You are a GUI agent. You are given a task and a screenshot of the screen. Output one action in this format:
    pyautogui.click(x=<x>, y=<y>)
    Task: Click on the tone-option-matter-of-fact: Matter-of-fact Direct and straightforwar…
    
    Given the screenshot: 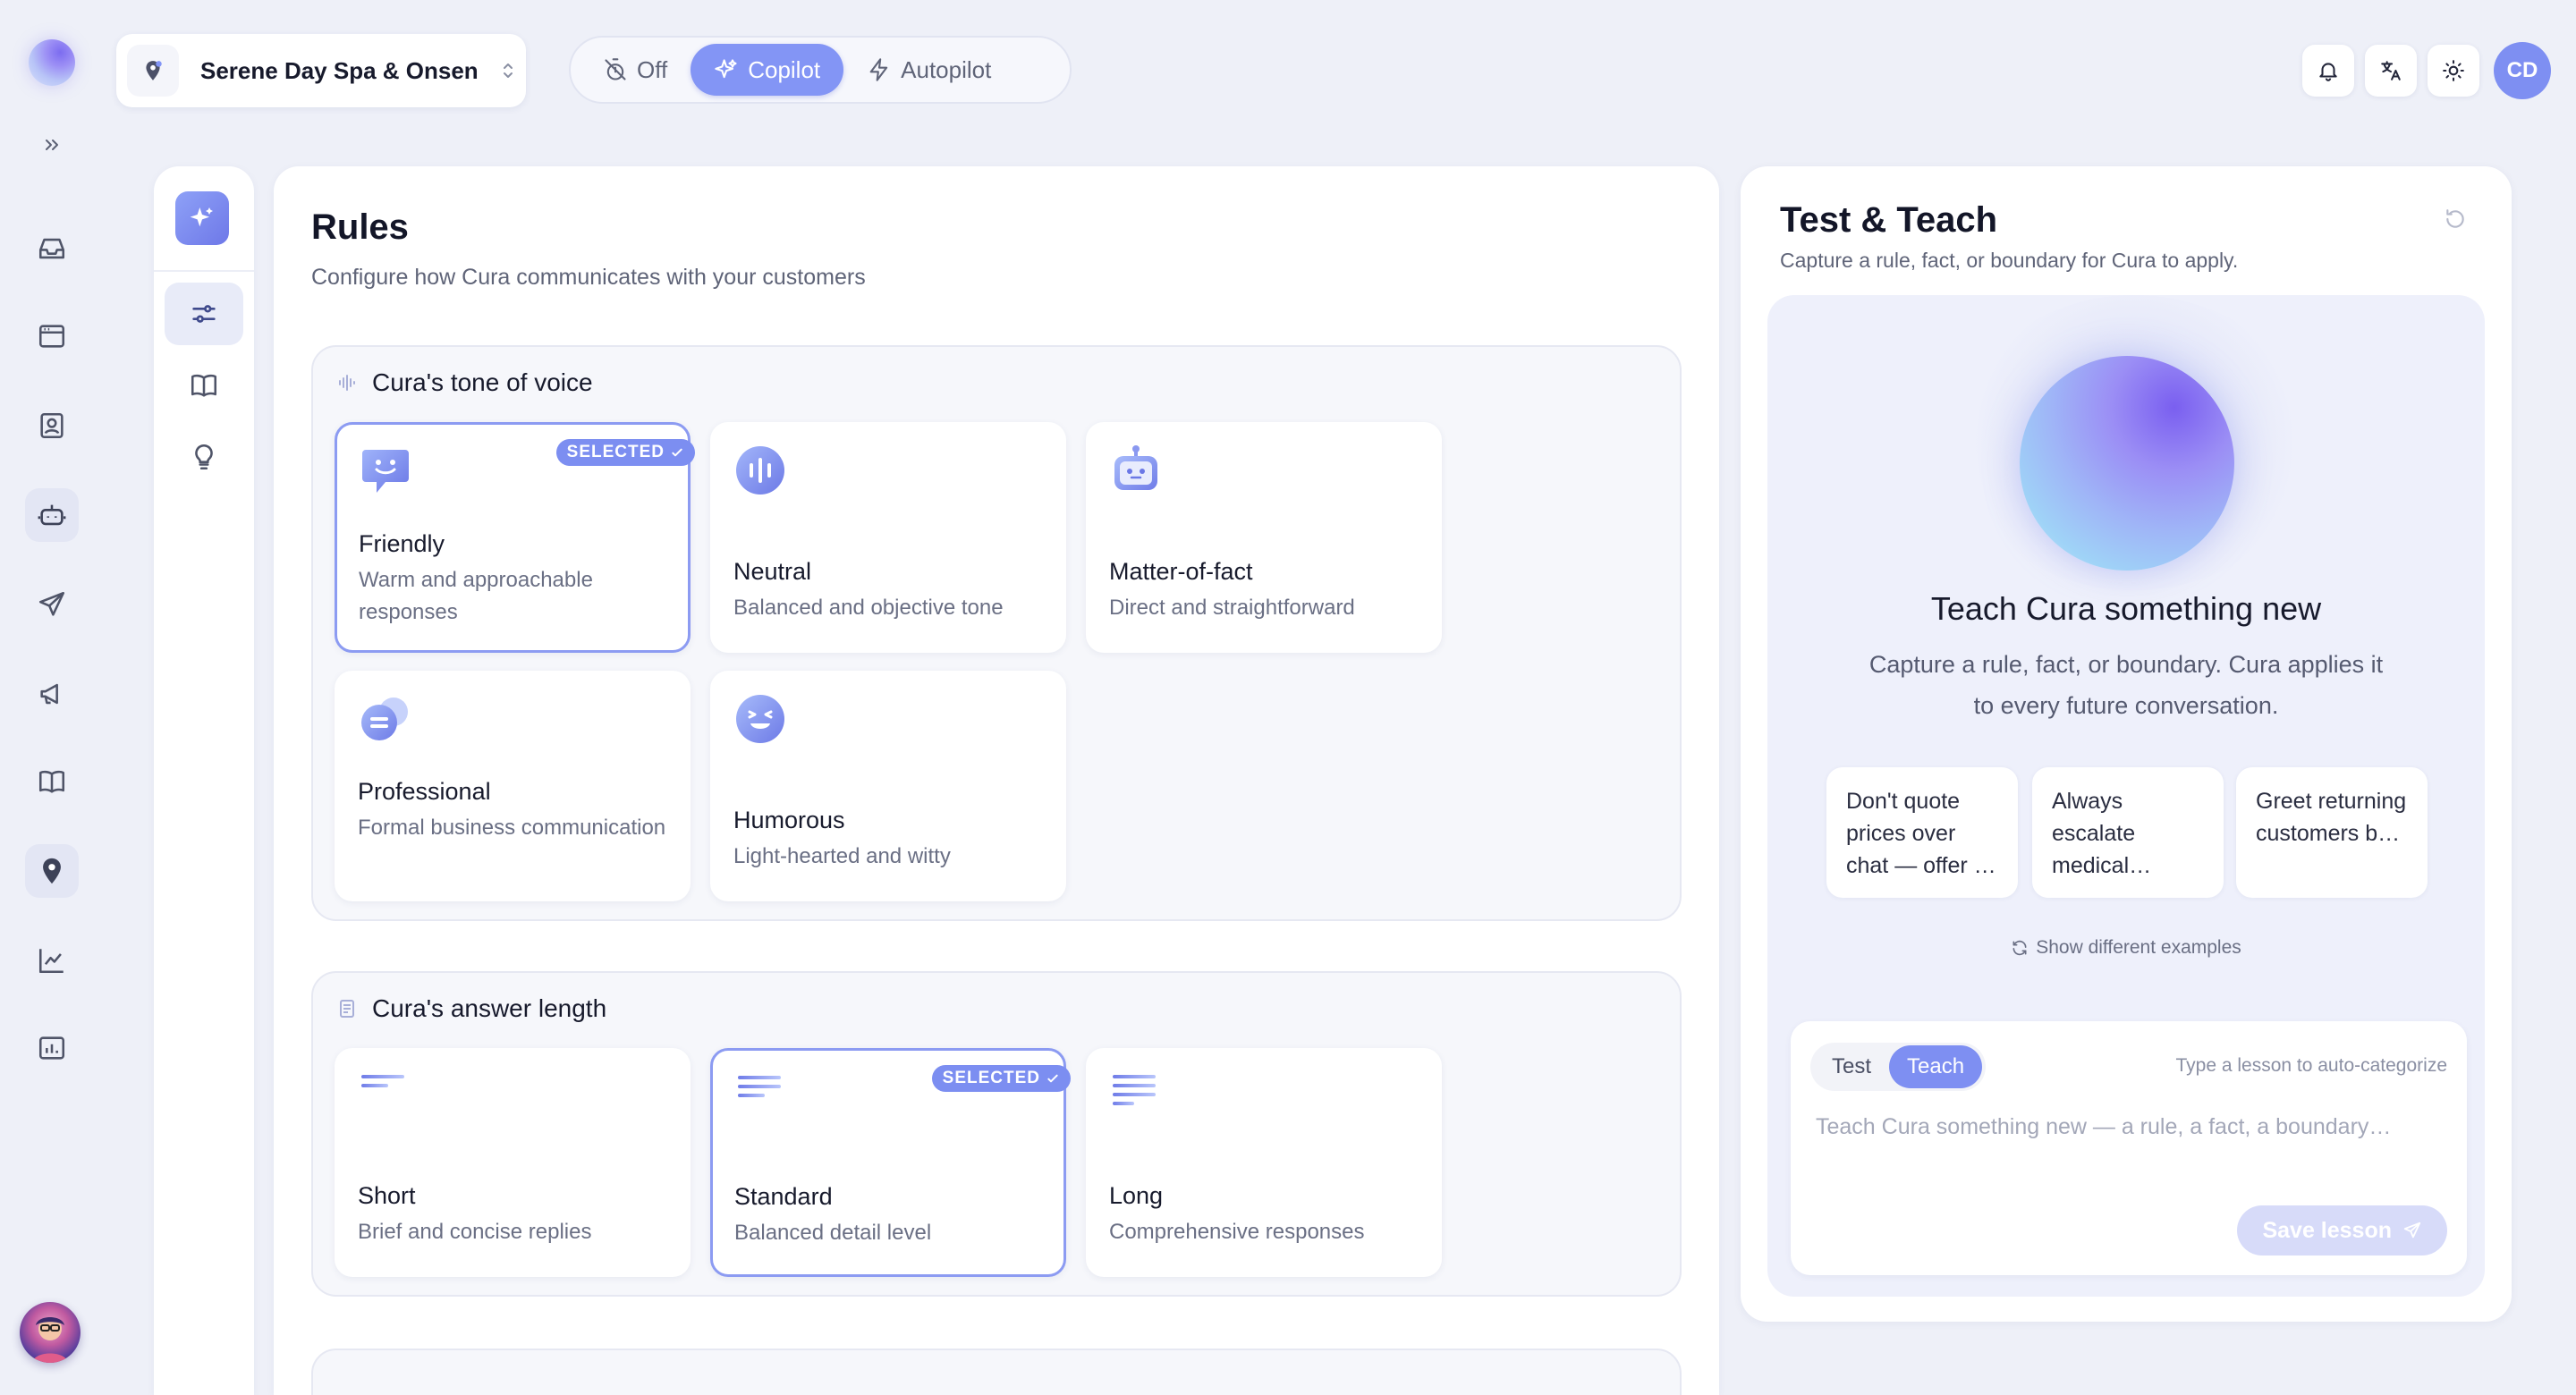 What is the action you would take?
    pyautogui.click(x=1264, y=537)
    